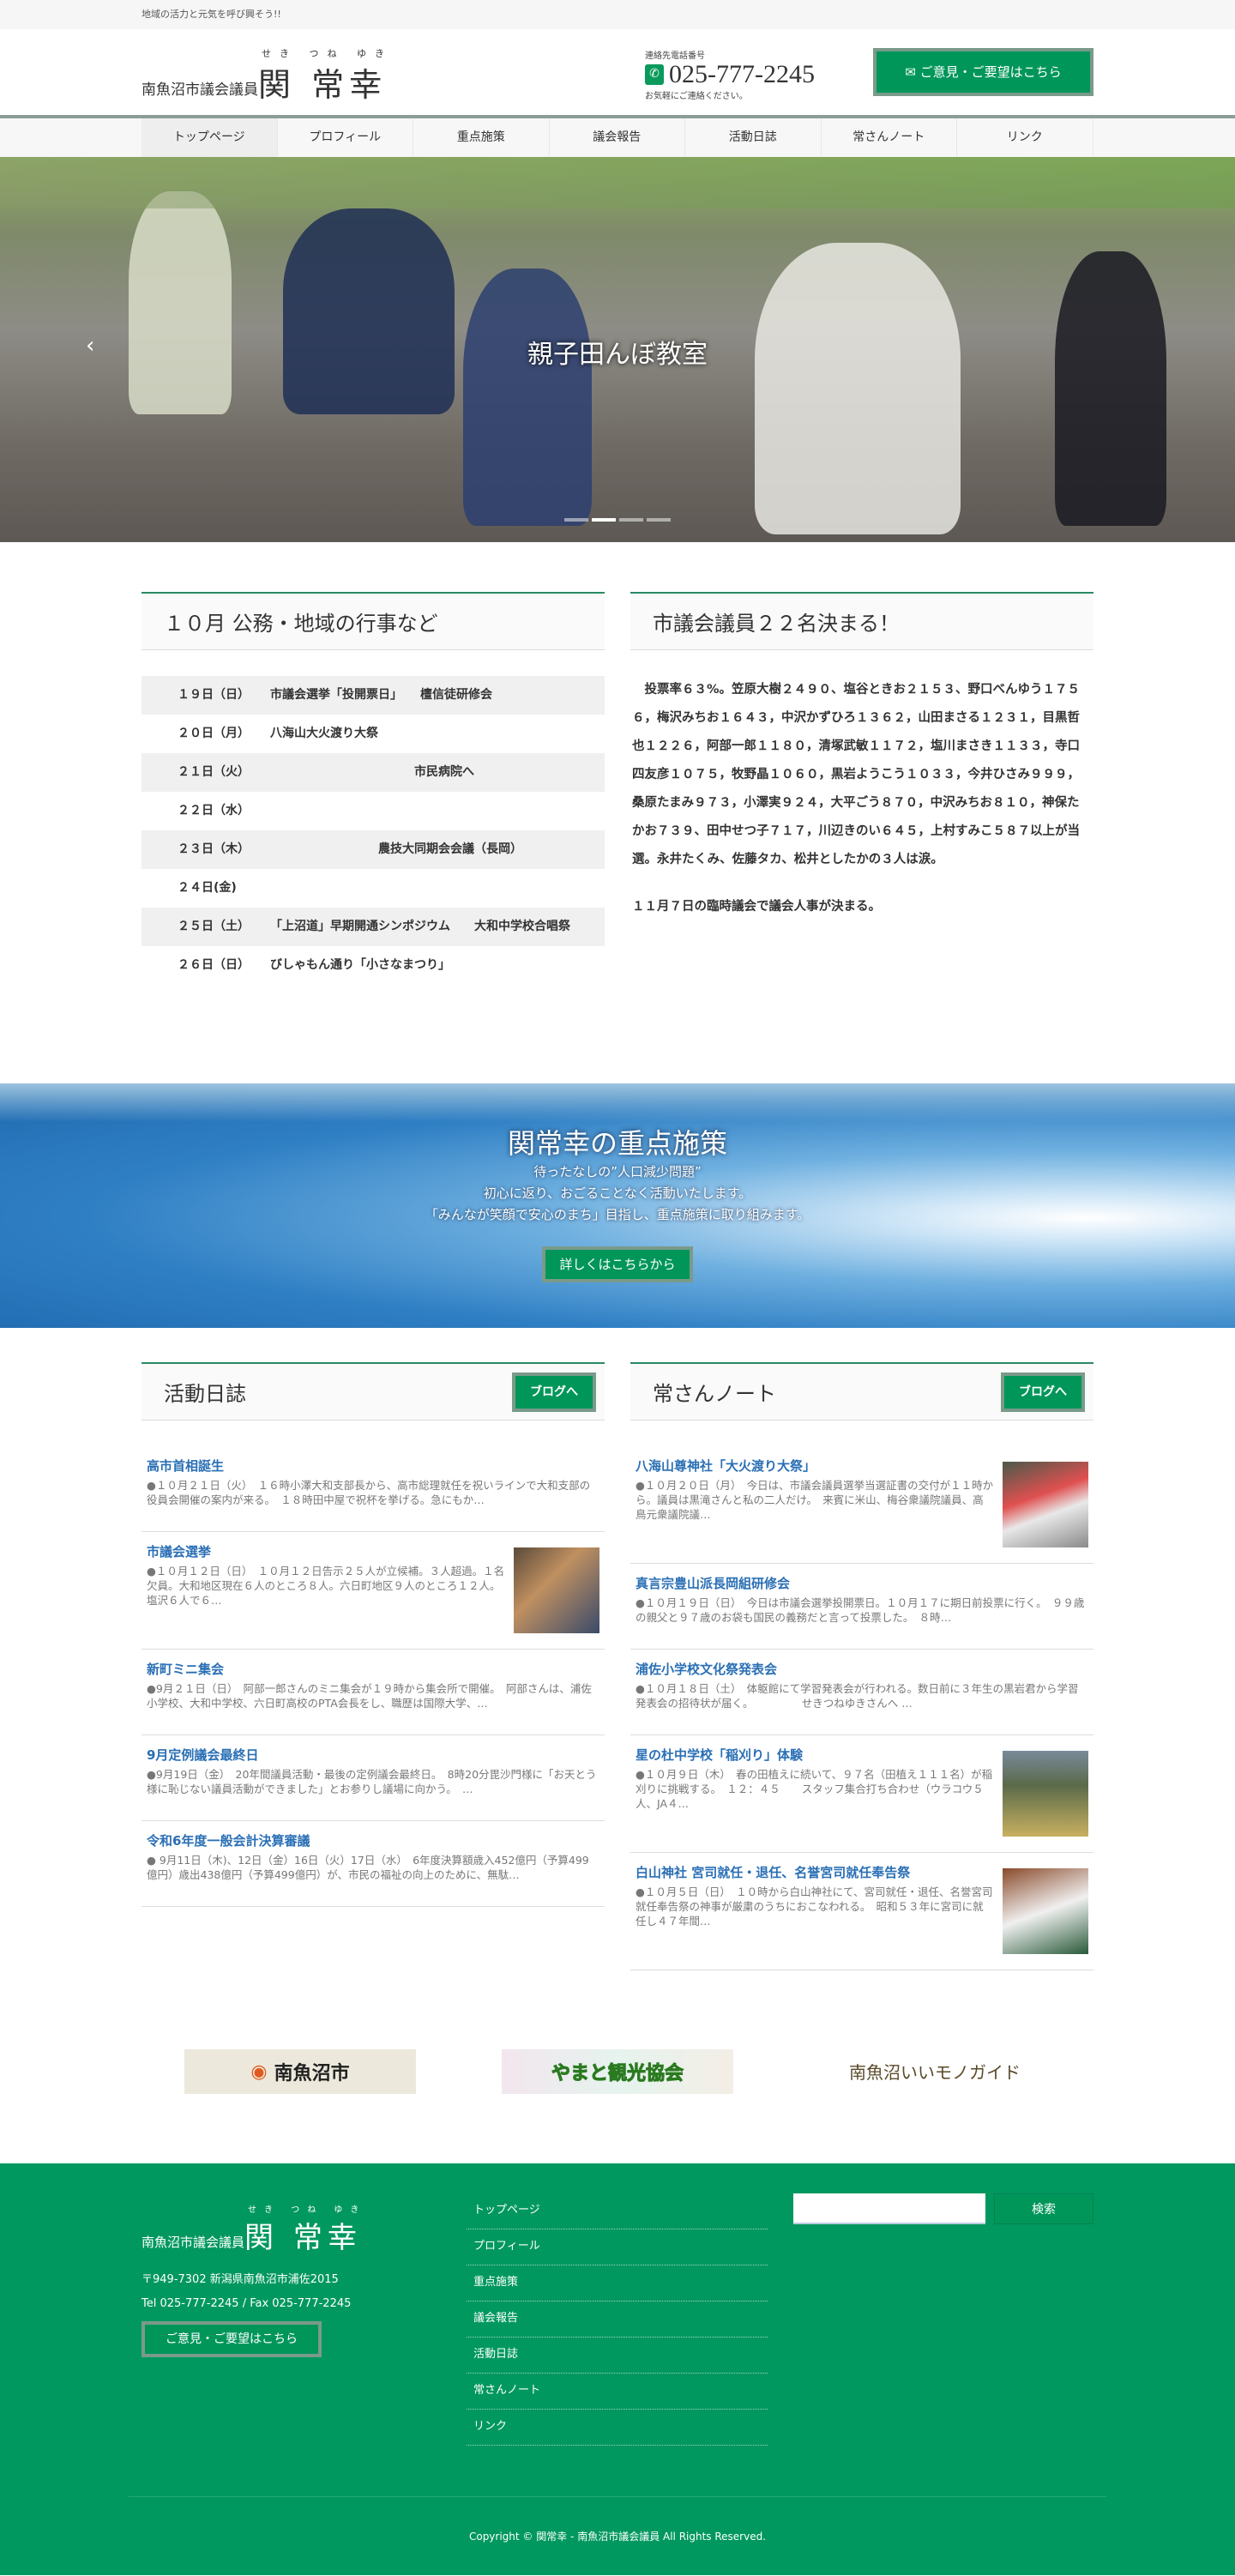  I want to click on banner-title: 関常幸の重点施策, so click(617, 1143).